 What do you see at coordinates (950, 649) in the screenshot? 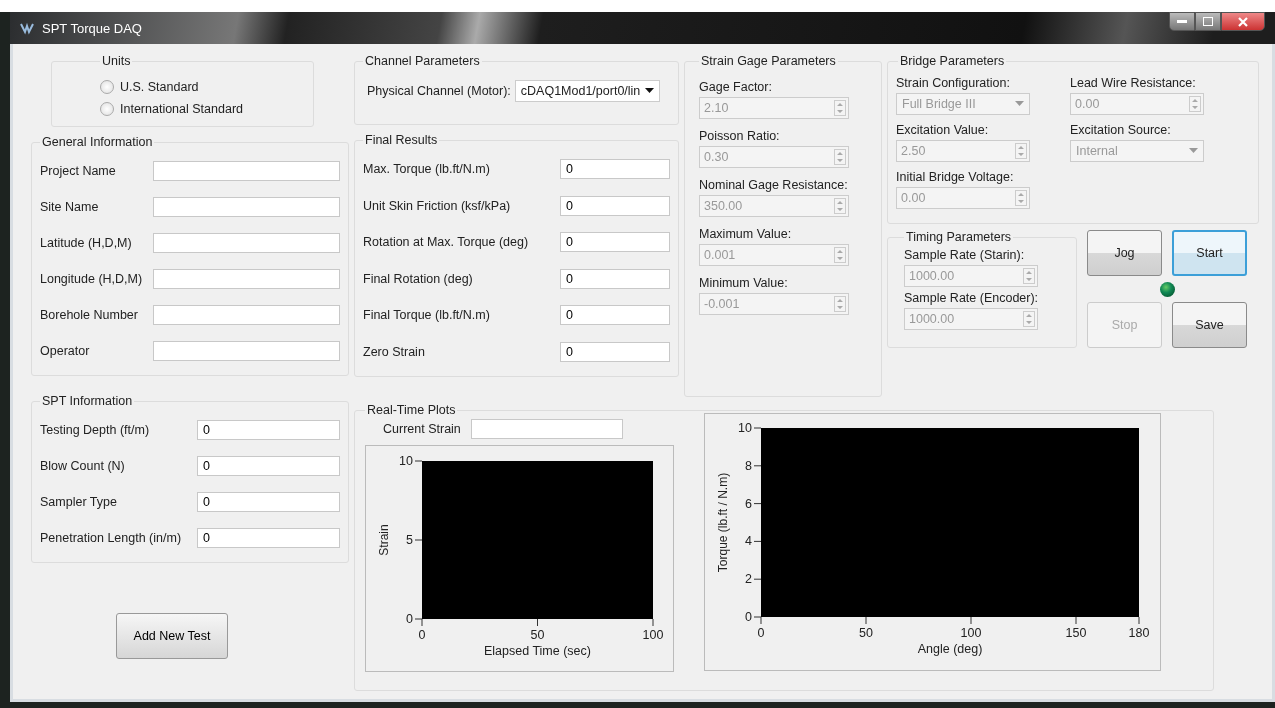
I see `axis-title: Angle (deg)` at bounding box center [950, 649].